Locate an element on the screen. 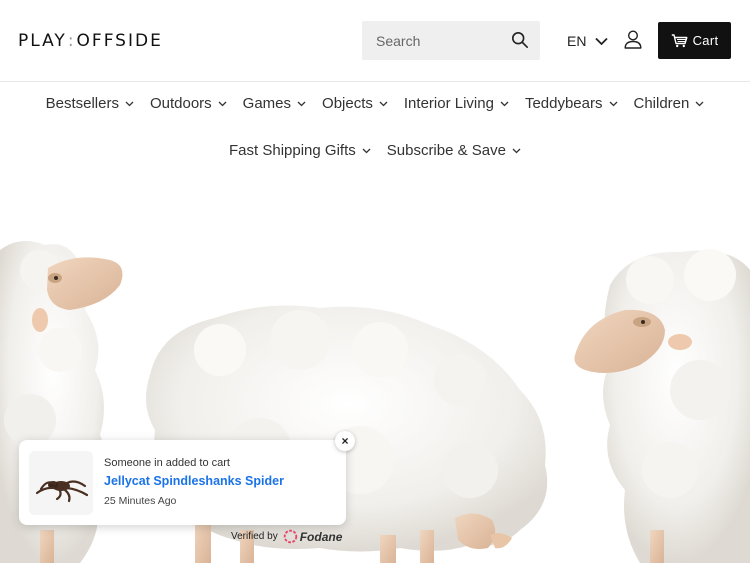  nav-label: Games is located at coordinates (267, 103).